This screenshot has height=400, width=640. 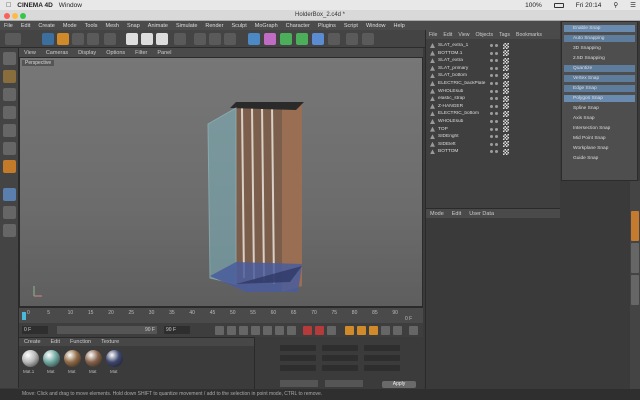 What do you see at coordinates (9, 148) in the screenshot?
I see `edges-mode-button` at bounding box center [9, 148].